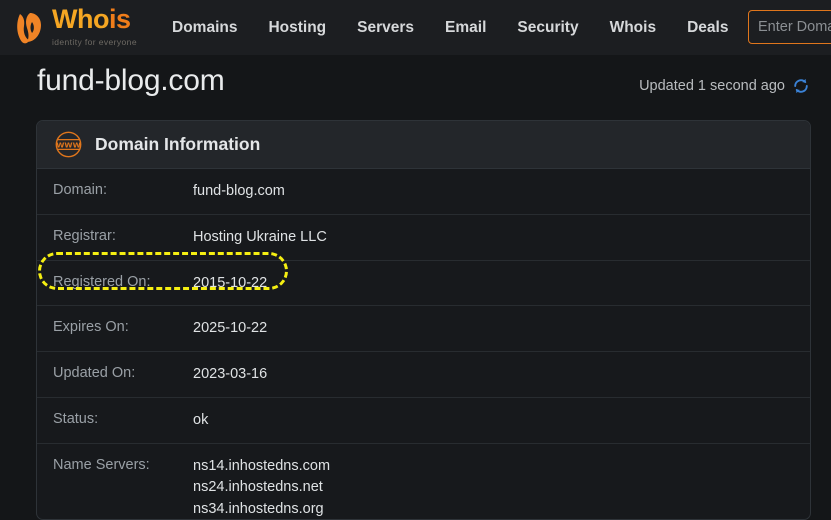 The width and height of the screenshot is (831, 520). What do you see at coordinates (123, 328) in the screenshot?
I see `row-label: Expires On:` at bounding box center [123, 328].